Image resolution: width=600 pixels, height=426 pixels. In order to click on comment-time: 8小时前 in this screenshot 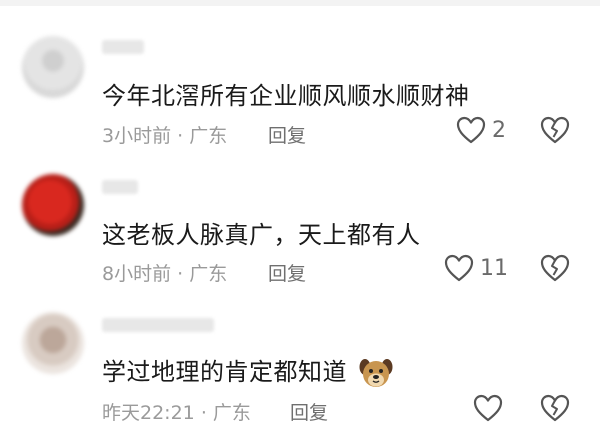, I will do `click(137, 274)`.